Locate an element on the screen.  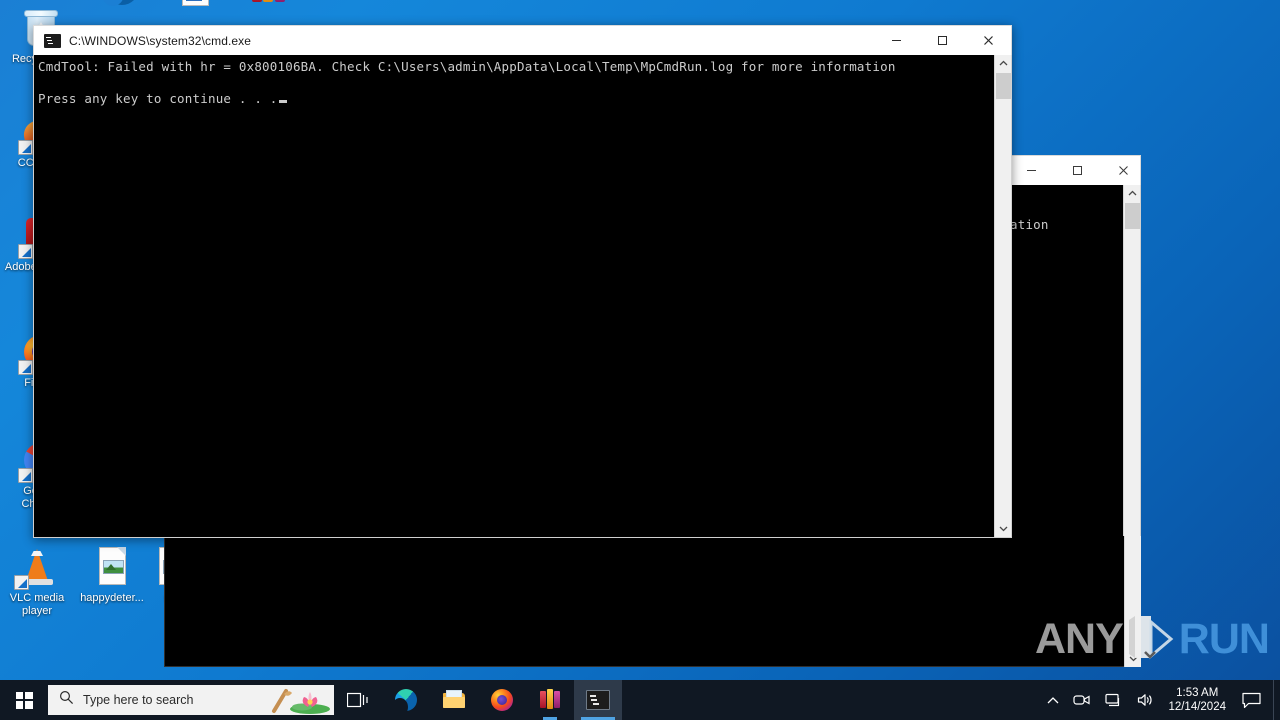
clock-time: 1:53 AM is located at coordinates (1197, 693).